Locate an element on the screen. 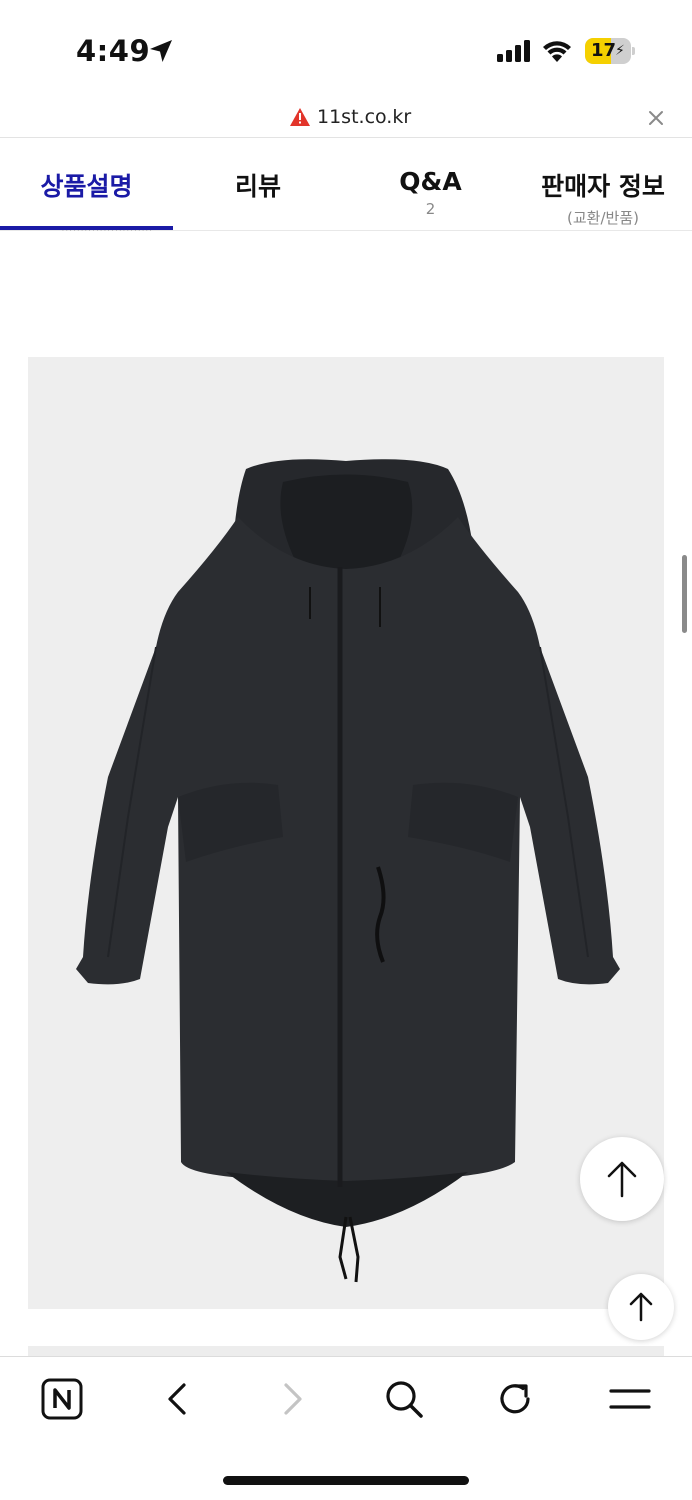  tab-product-description: 상품설명 is located at coordinates (86, 185).